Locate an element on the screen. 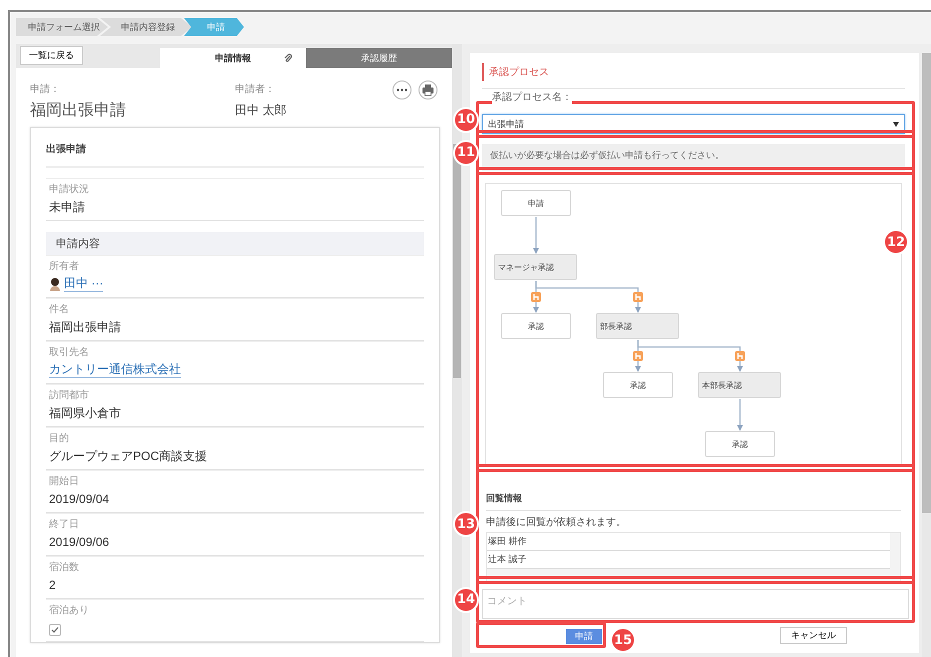 This screenshot has width=931, height=657. field-label: 訪問都市 is located at coordinates (69, 395).